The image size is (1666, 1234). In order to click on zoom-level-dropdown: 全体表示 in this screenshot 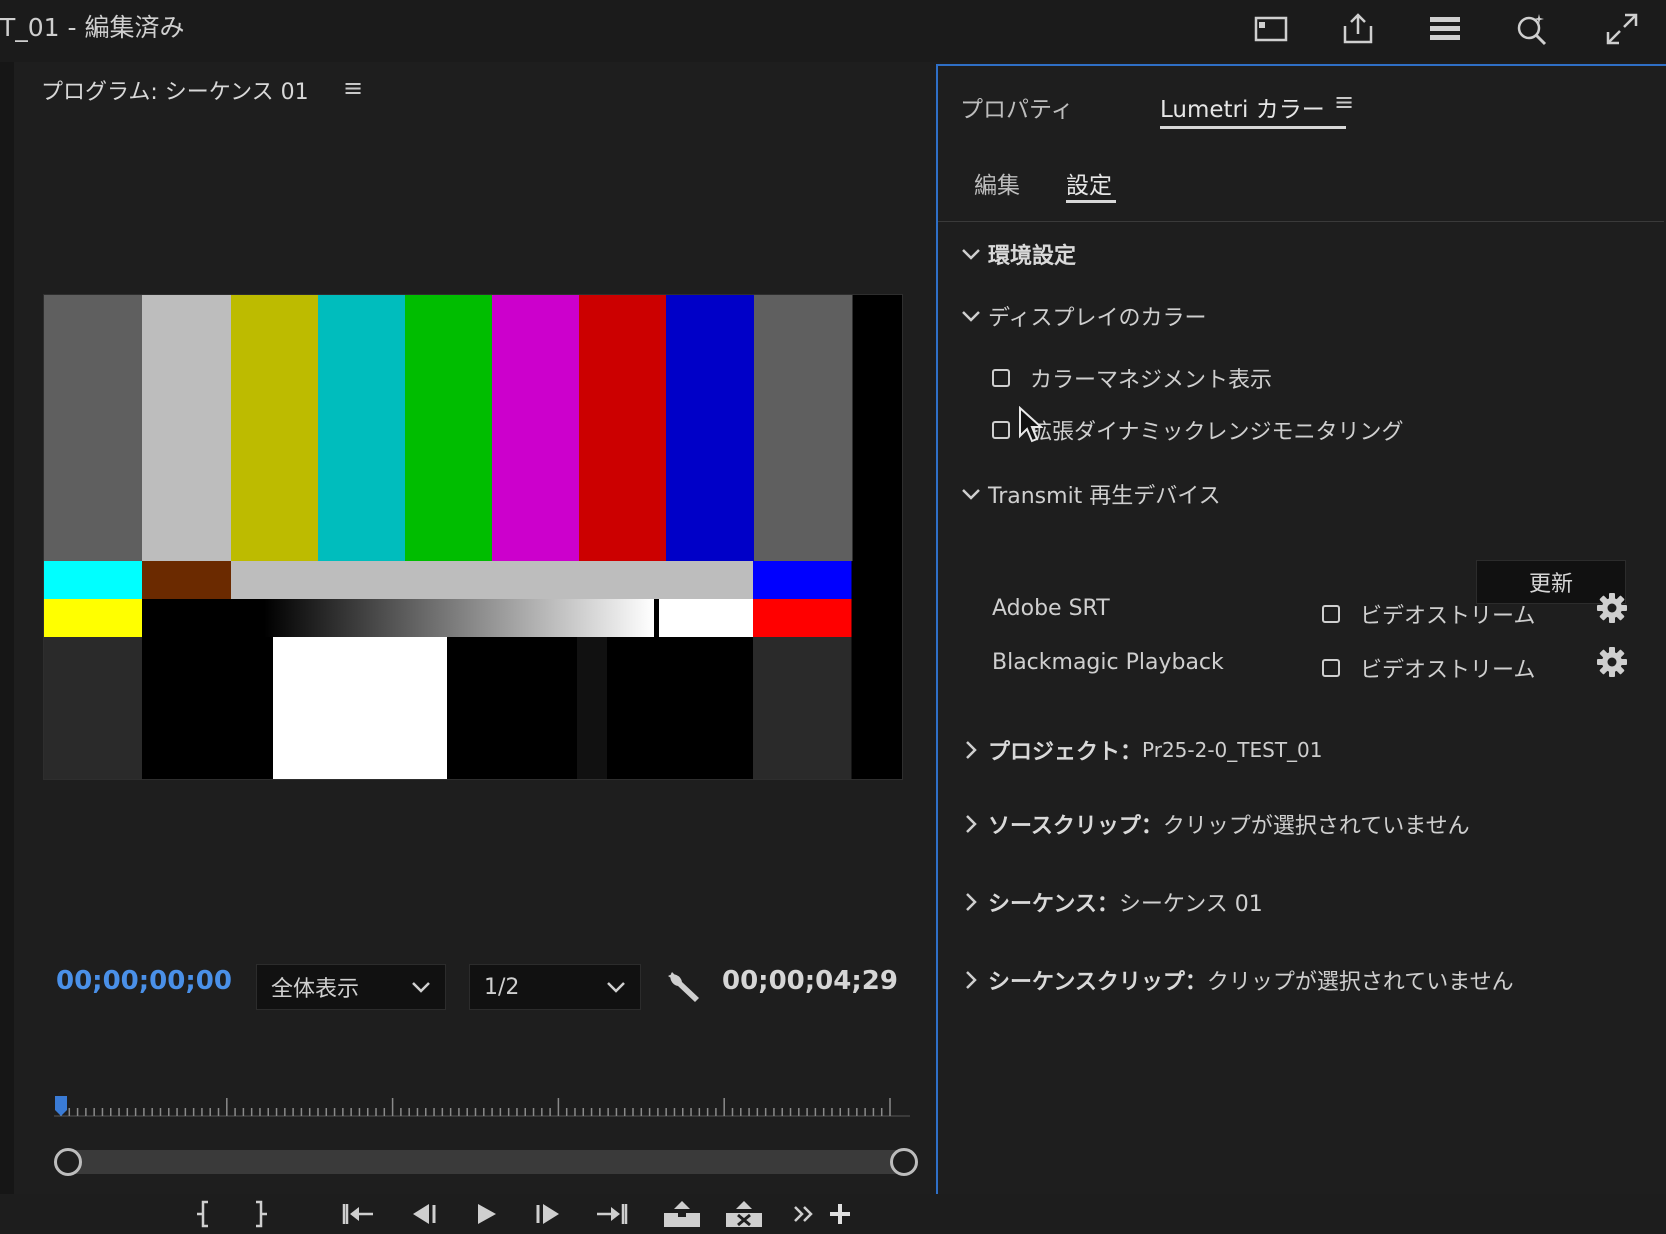, I will do `click(351, 987)`.